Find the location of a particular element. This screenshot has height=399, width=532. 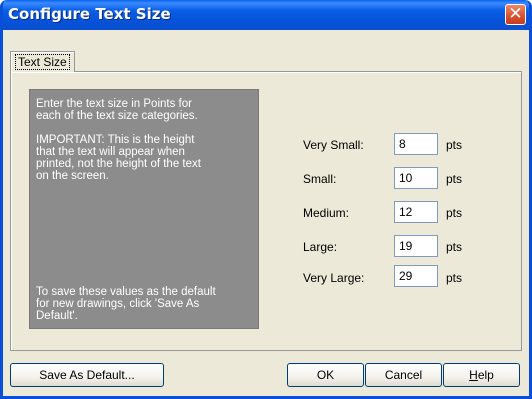

ok-button: OK is located at coordinates (325, 375).